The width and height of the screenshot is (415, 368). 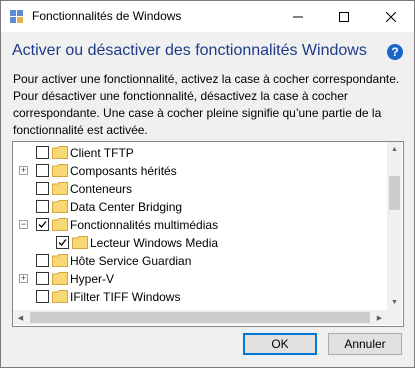 What do you see at coordinates (394, 149) in the screenshot?
I see `scroll-up-icon: ▲` at bounding box center [394, 149].